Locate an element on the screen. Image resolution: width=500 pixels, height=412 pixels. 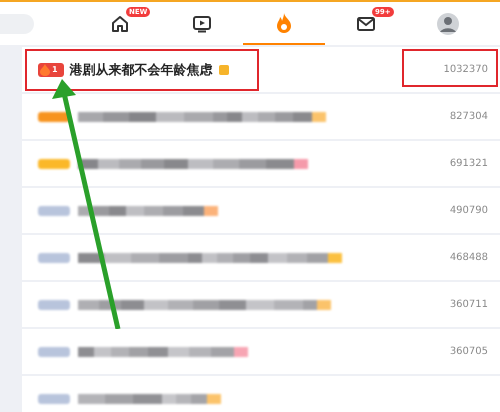
tv-icon is located at coordinates (202, 24).